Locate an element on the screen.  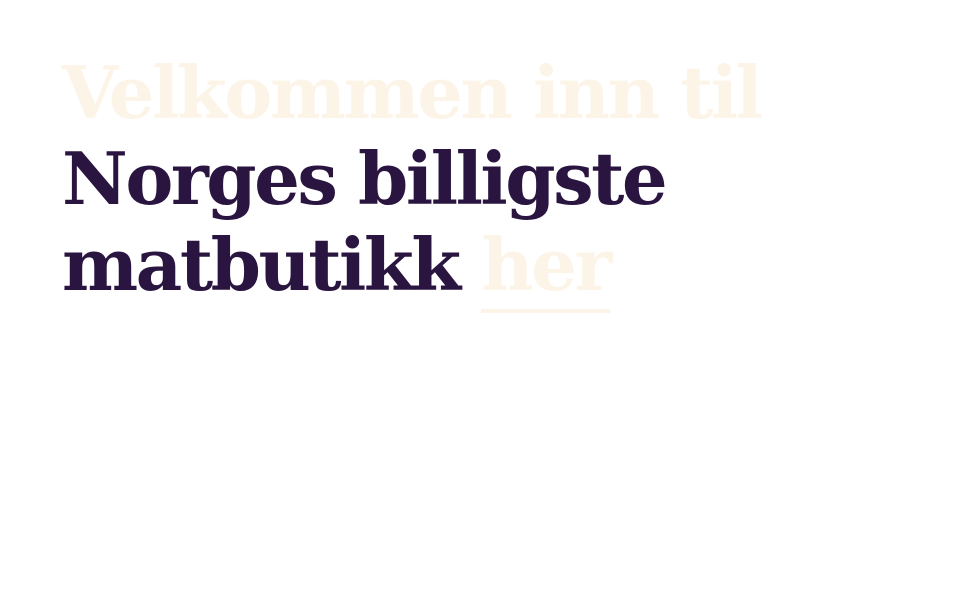
welcome-line: Velkommen inn til is located at coordinates (412, 92).